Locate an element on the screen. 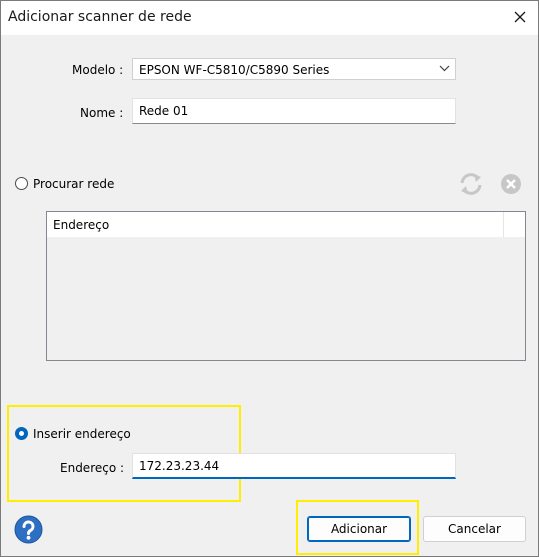  name-label: Nome : is located at coordinates (102, 113).